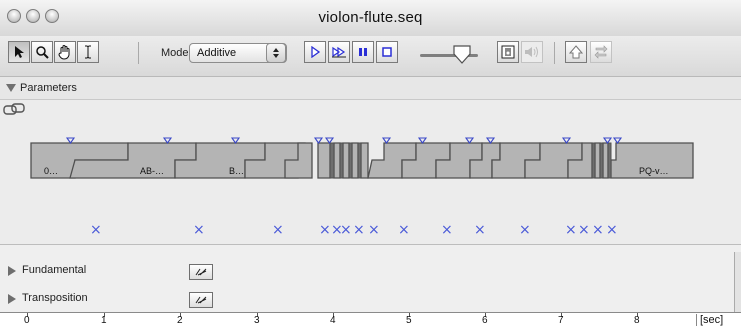 Image resolution: width=741 pixels, height=327 pixels. I want to click on volume-slider-thumb, so click(462, 55).